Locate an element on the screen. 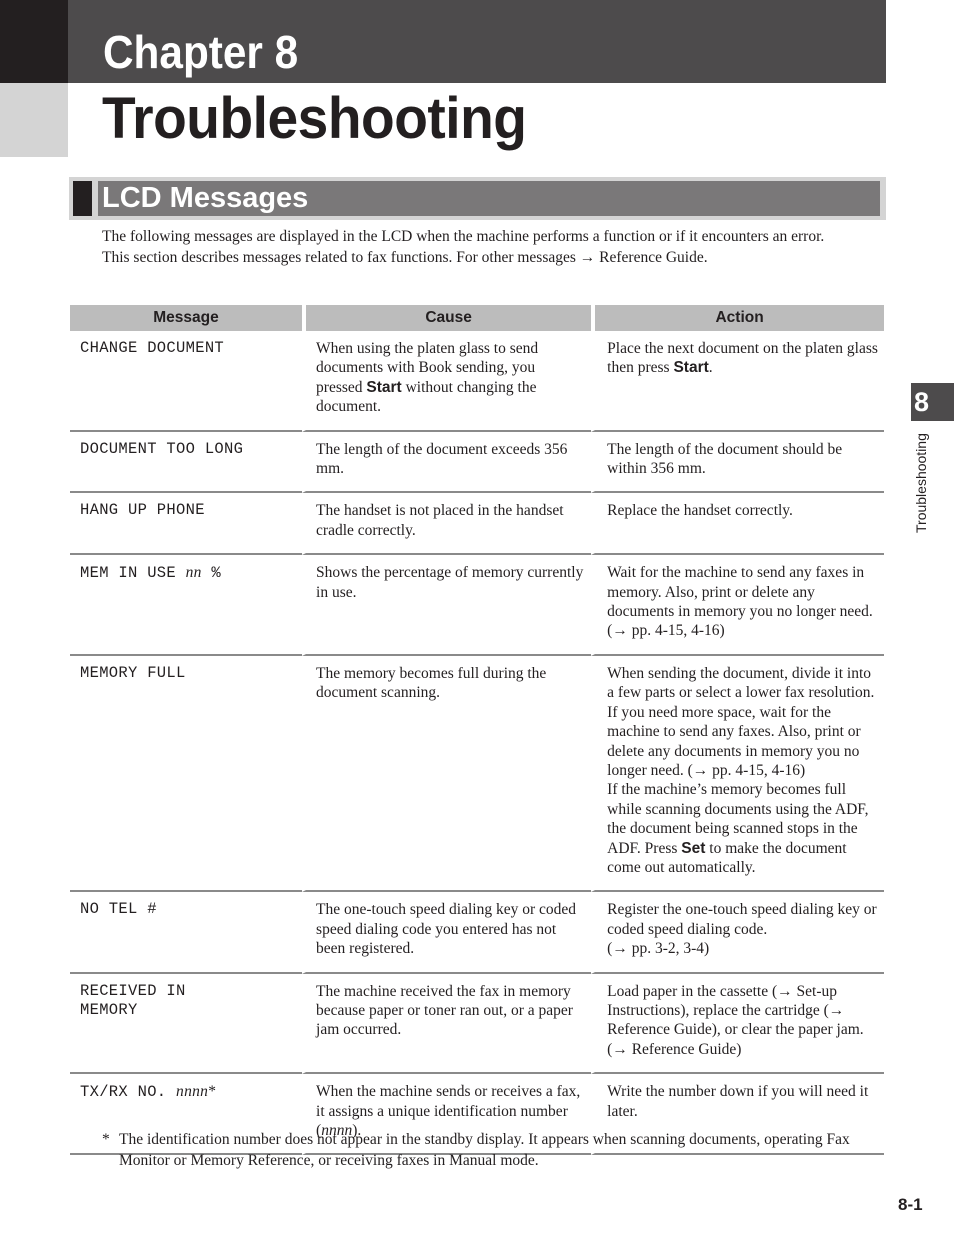 Image resolution: width=954 pixels, height=1242 pixels. action-cell: Replace the handset correctly. is located at coordinates (737, 524).